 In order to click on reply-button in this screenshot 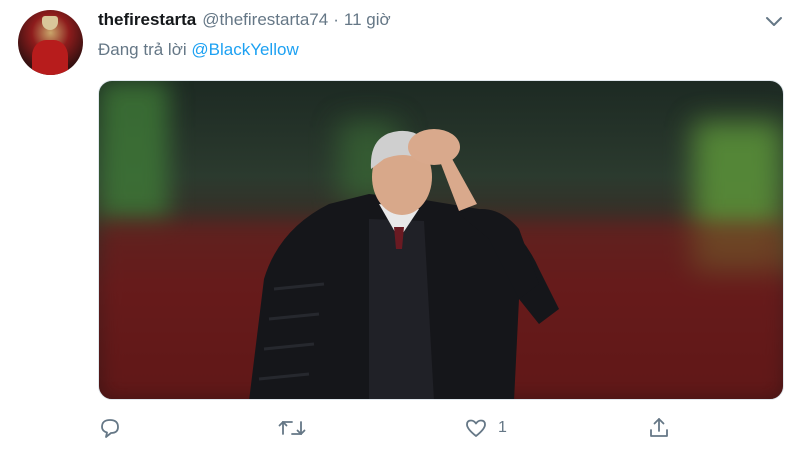, I will do `click(110, 428)`.